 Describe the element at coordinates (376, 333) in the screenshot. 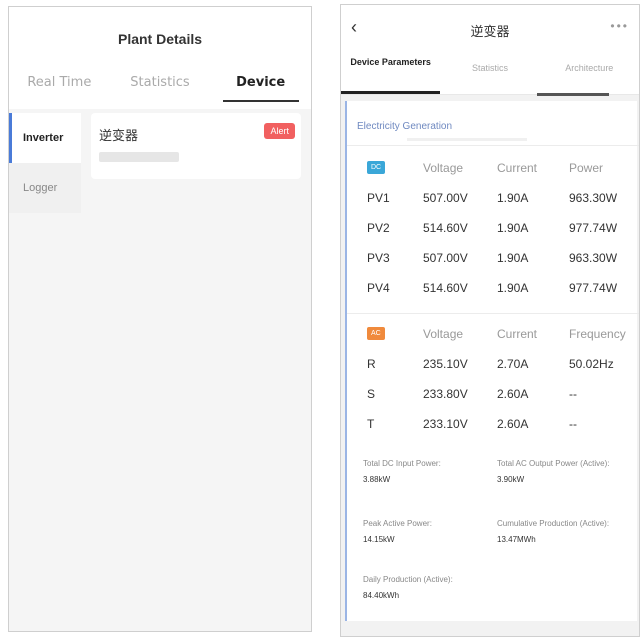

I see `ac-badge: AC` at that location.